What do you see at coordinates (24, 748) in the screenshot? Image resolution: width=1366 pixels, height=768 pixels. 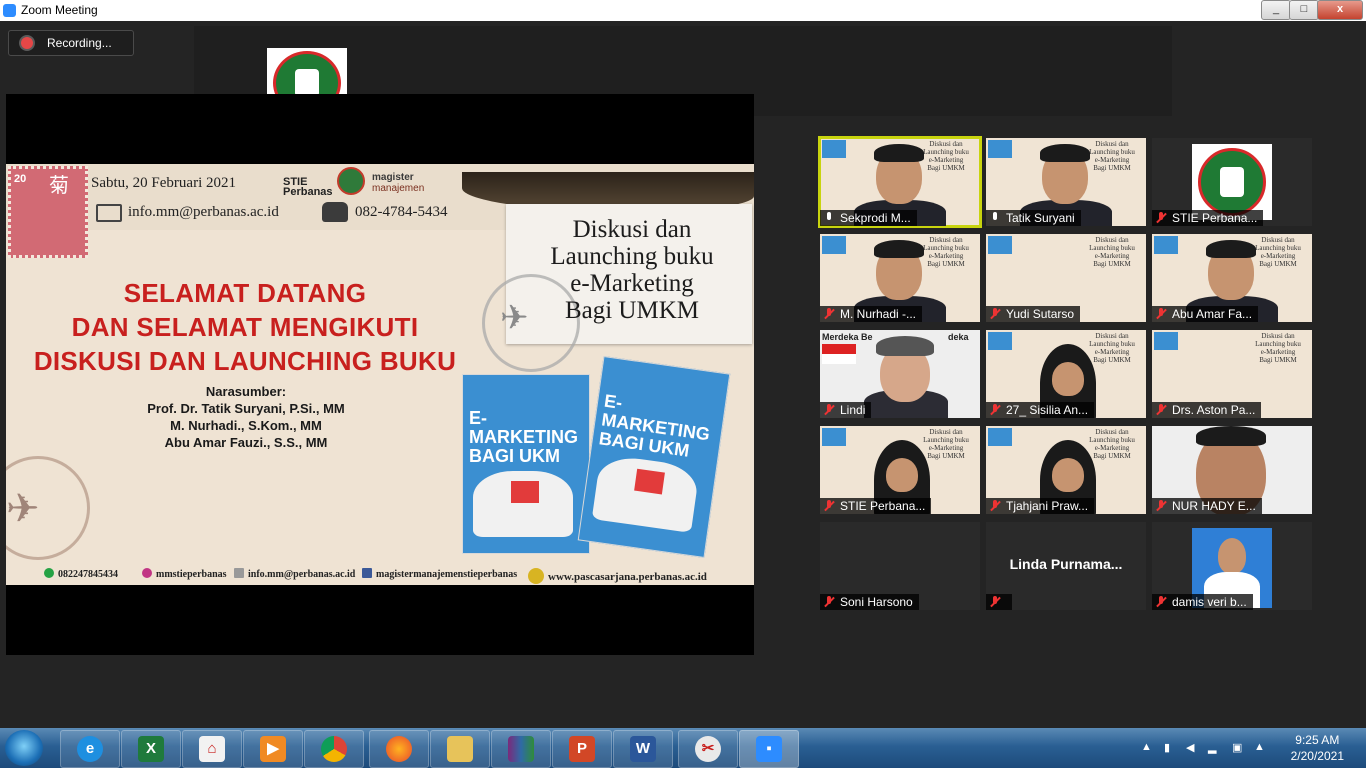 I see `start-button` at bounding box center [24, 748].